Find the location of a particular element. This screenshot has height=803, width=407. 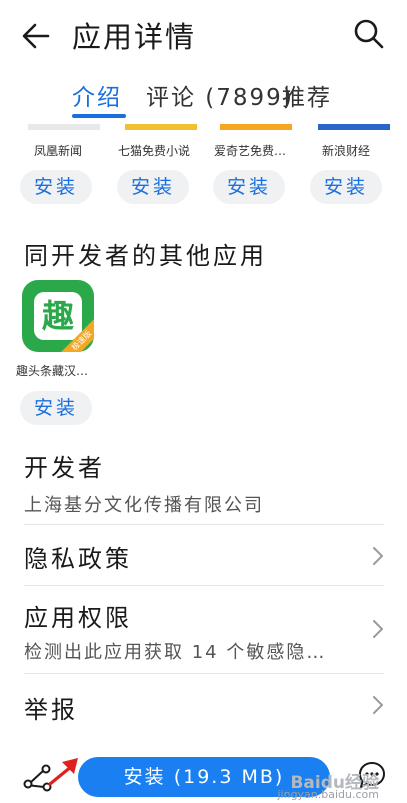

qutoutiao-app-icon: 趣 极速版 is located at coordinates (58, 316).